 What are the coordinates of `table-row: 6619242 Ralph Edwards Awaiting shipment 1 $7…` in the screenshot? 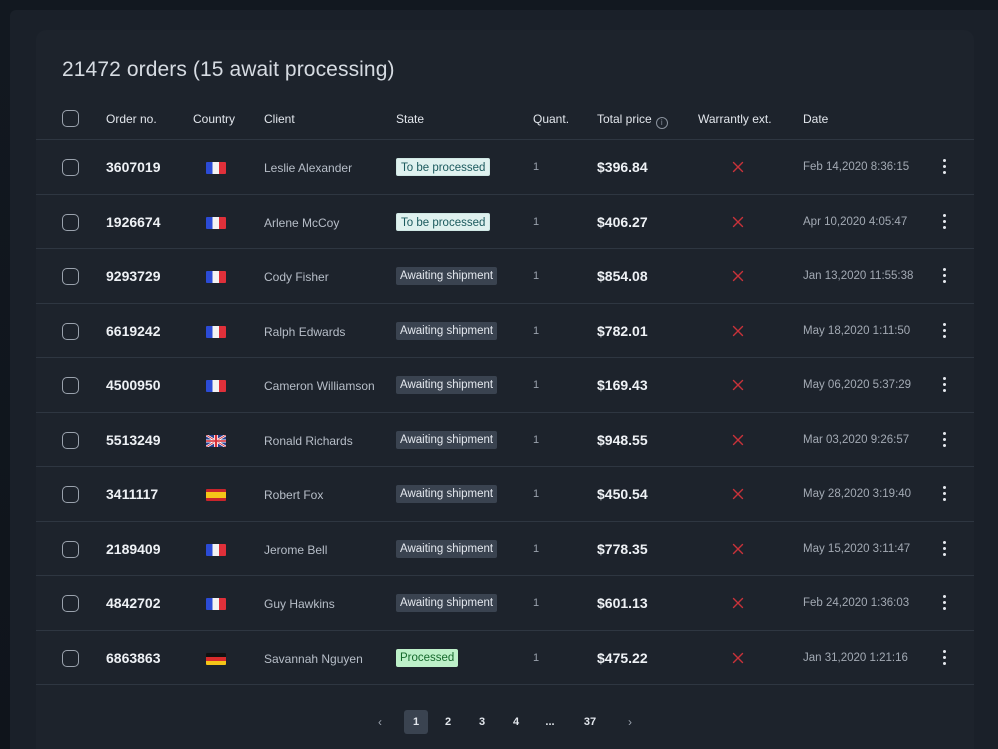 It's located at (505, 331).